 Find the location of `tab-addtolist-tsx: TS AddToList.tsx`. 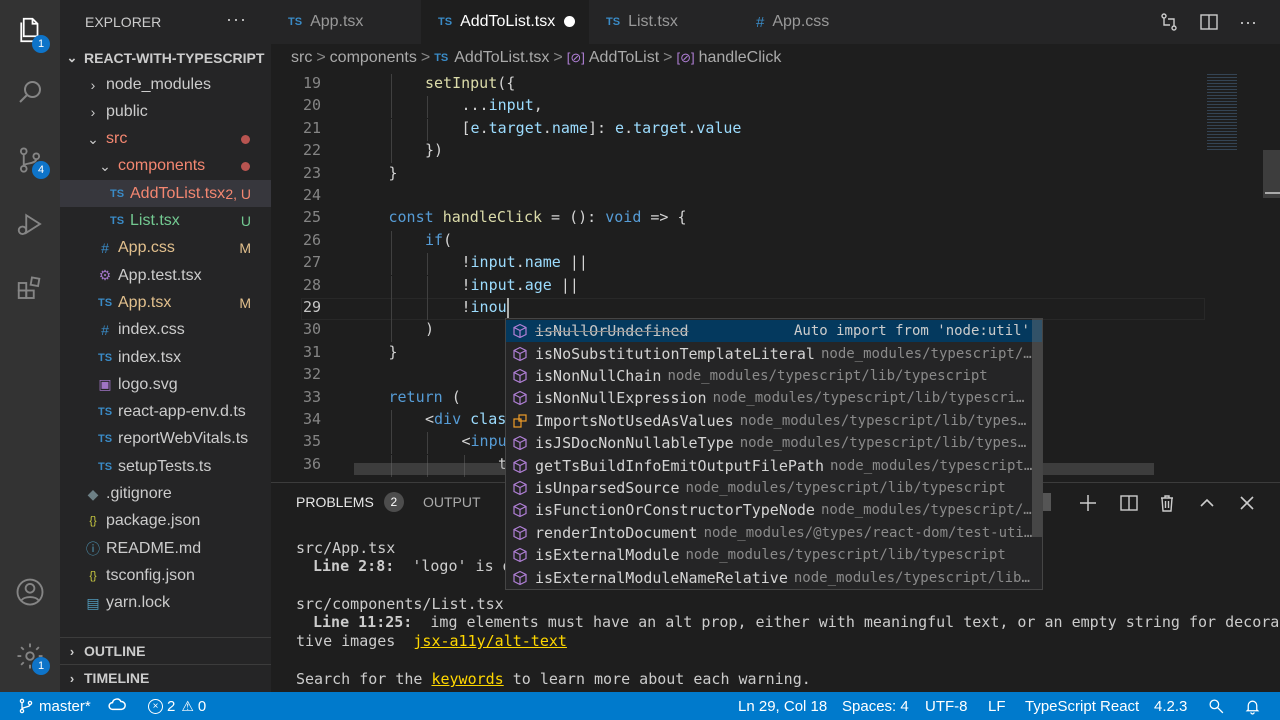

tab-addtolist-tsx: TS AddToList.tsx is located at coordinates (505, 22).